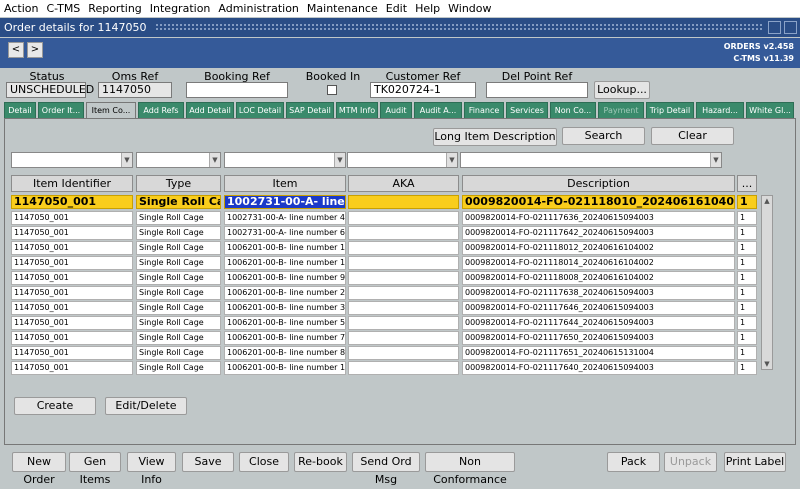  I want to click on table-scrollbar: ▲ ▼, so click(767, 282).